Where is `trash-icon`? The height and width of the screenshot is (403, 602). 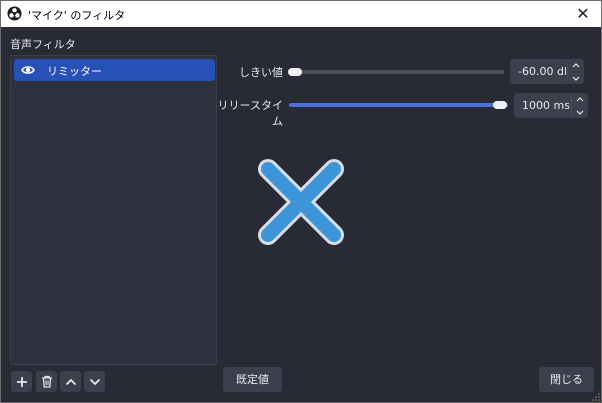 trash-icon is located at coordinates (46, 381).